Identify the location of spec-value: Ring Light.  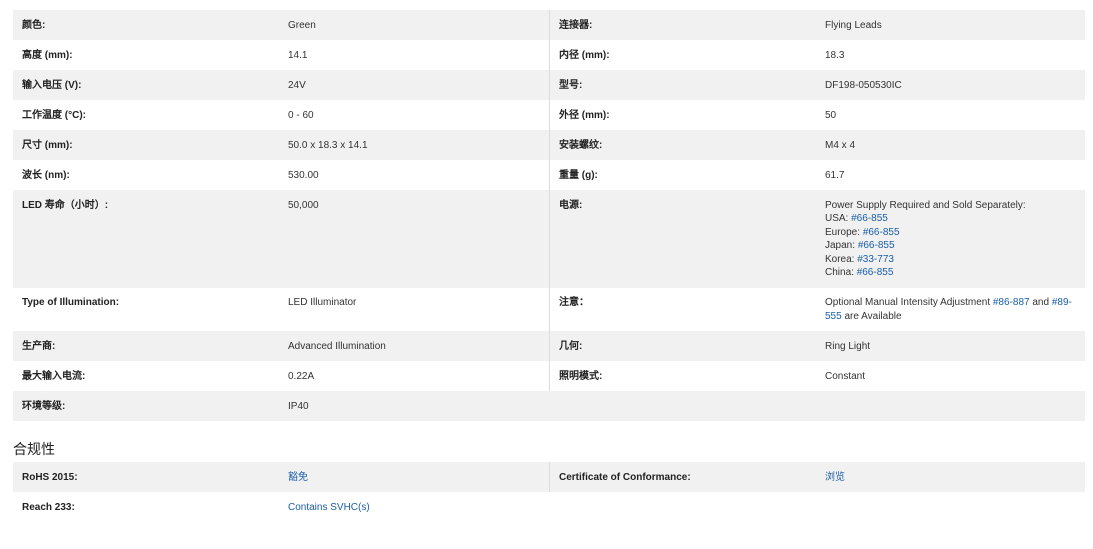
(848, 346).